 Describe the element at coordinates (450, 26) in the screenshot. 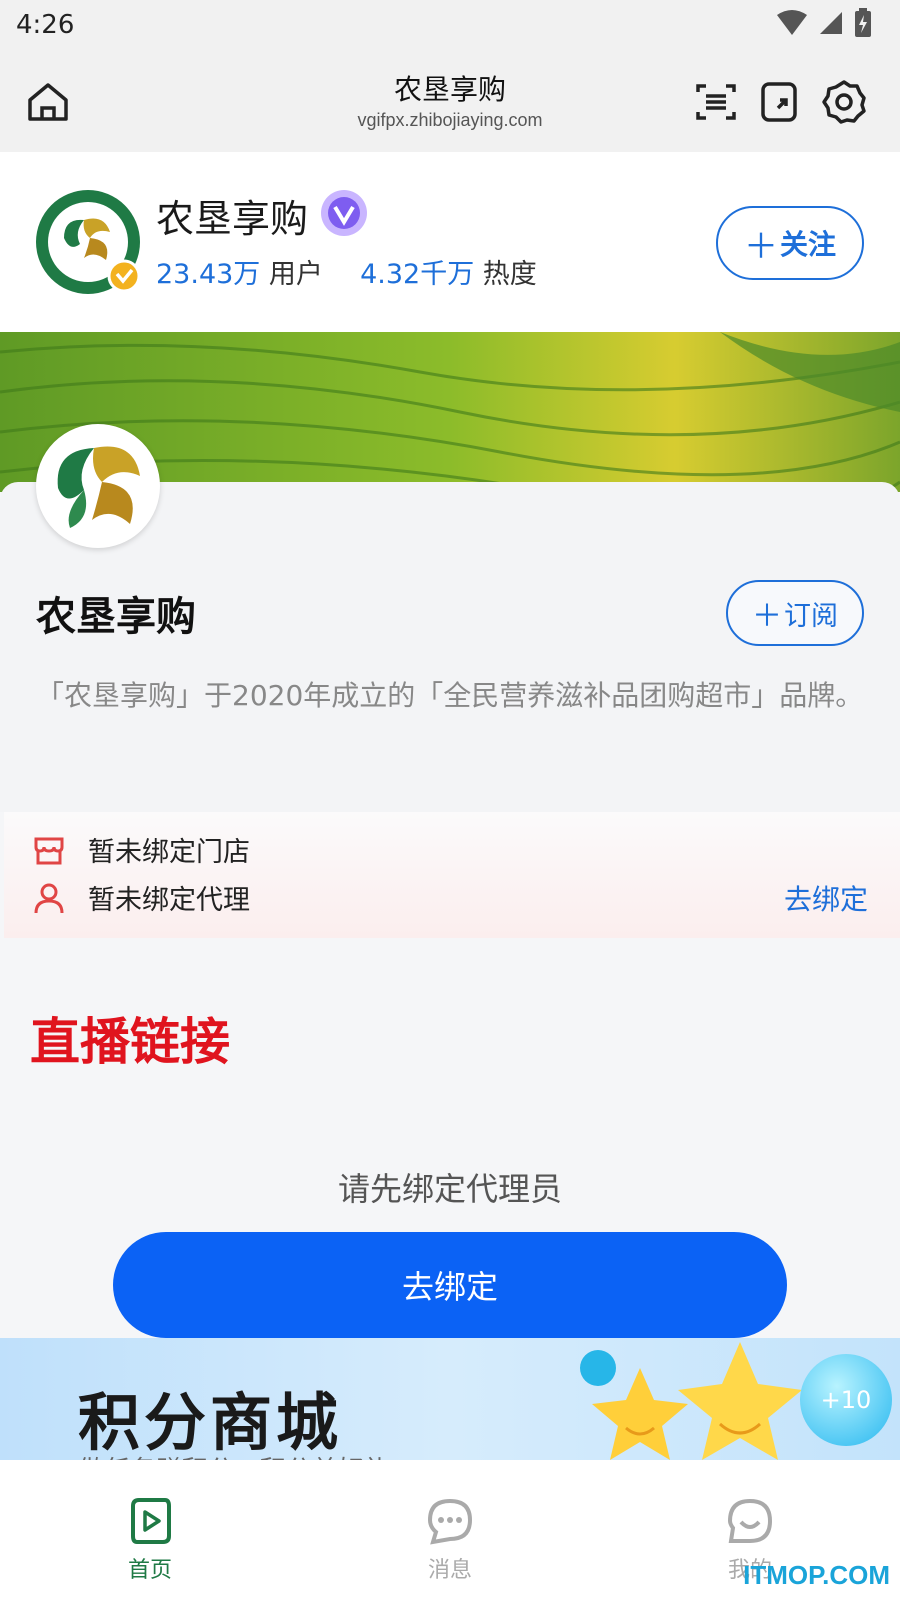

I see `status-bar: 4:26` at that location.